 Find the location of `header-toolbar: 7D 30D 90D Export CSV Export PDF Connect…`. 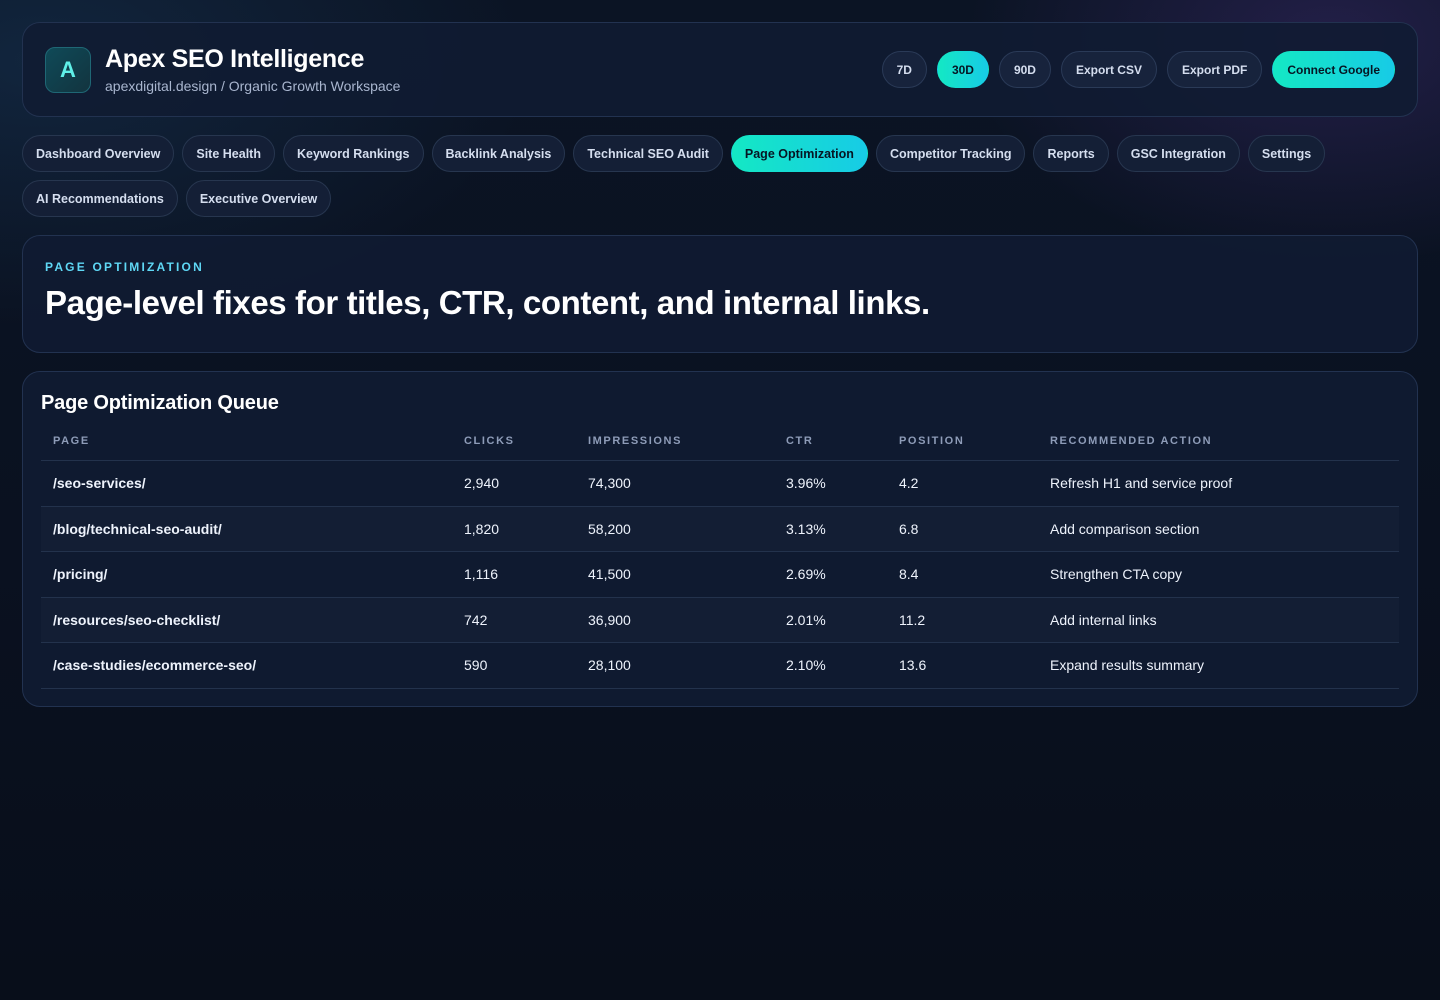

header-toolbar: 7D 30D 90D Export CSV Export PDF Connect… is located at coordinates (1138, 69).